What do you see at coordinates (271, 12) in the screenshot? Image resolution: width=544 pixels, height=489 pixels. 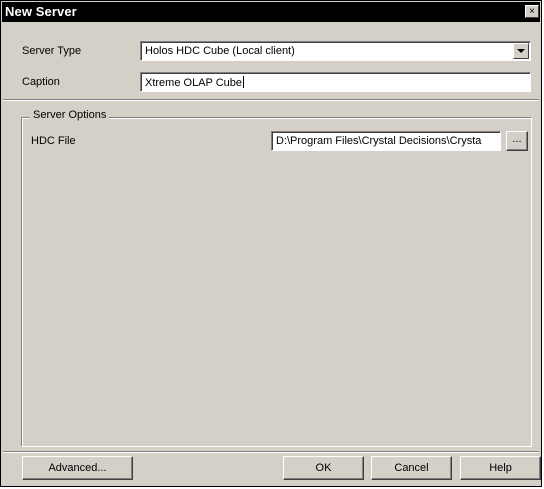 I see `title-bar: New Server ×` at bounding box center [271, 12].